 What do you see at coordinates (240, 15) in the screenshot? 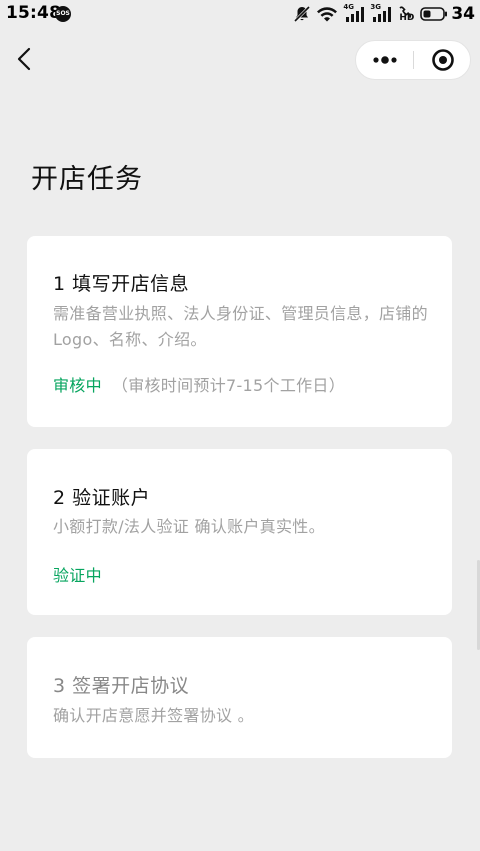
I see `status-bar: 15:48 SOS 4G 3G HD 34` at bounding box center [240, 15].